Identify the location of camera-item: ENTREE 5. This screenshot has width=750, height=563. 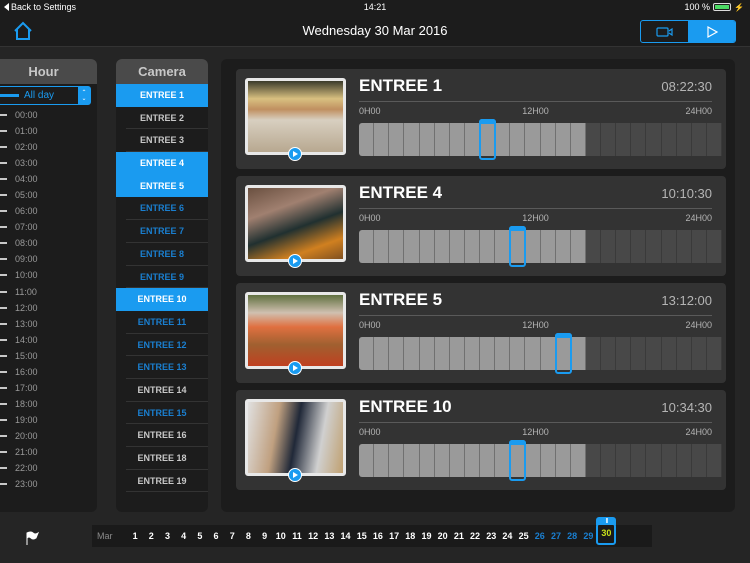
(162, 186).